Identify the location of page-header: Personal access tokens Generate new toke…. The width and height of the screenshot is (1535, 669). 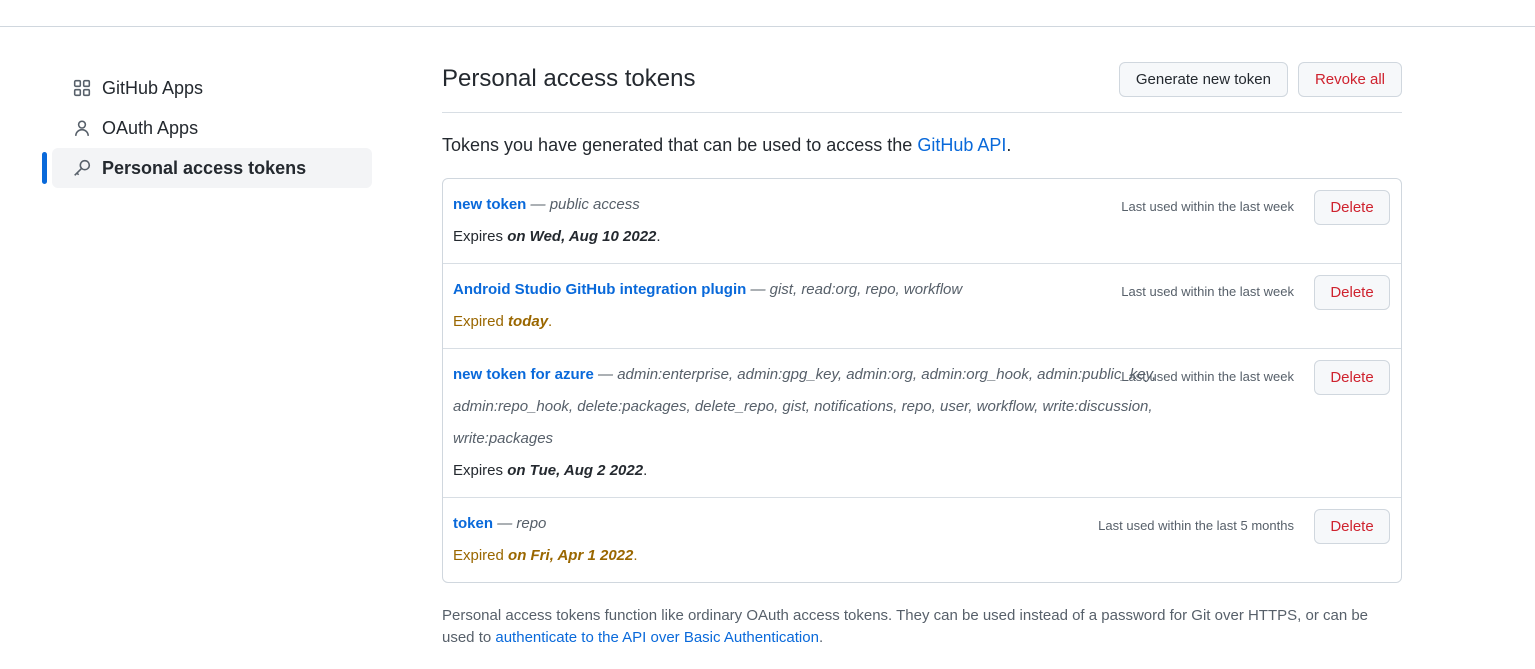
(922, 84).